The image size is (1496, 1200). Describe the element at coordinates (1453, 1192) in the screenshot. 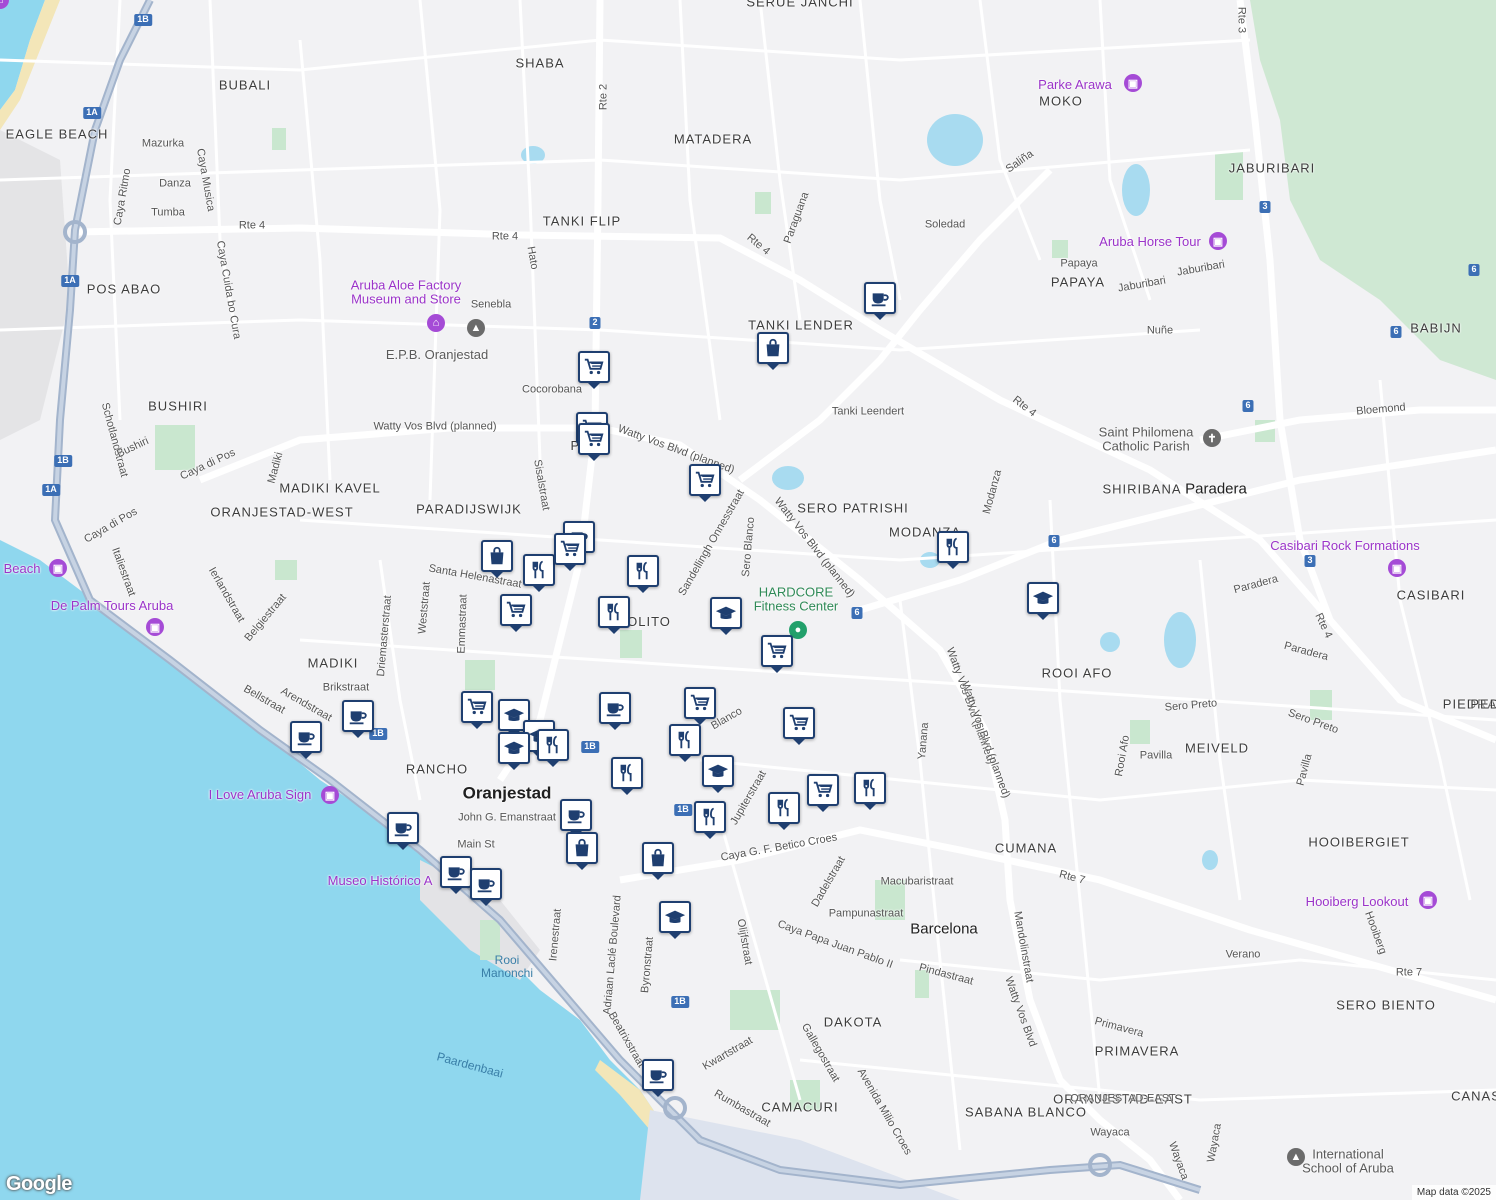

I see `map-attribution: Map data ©2025` at that location.